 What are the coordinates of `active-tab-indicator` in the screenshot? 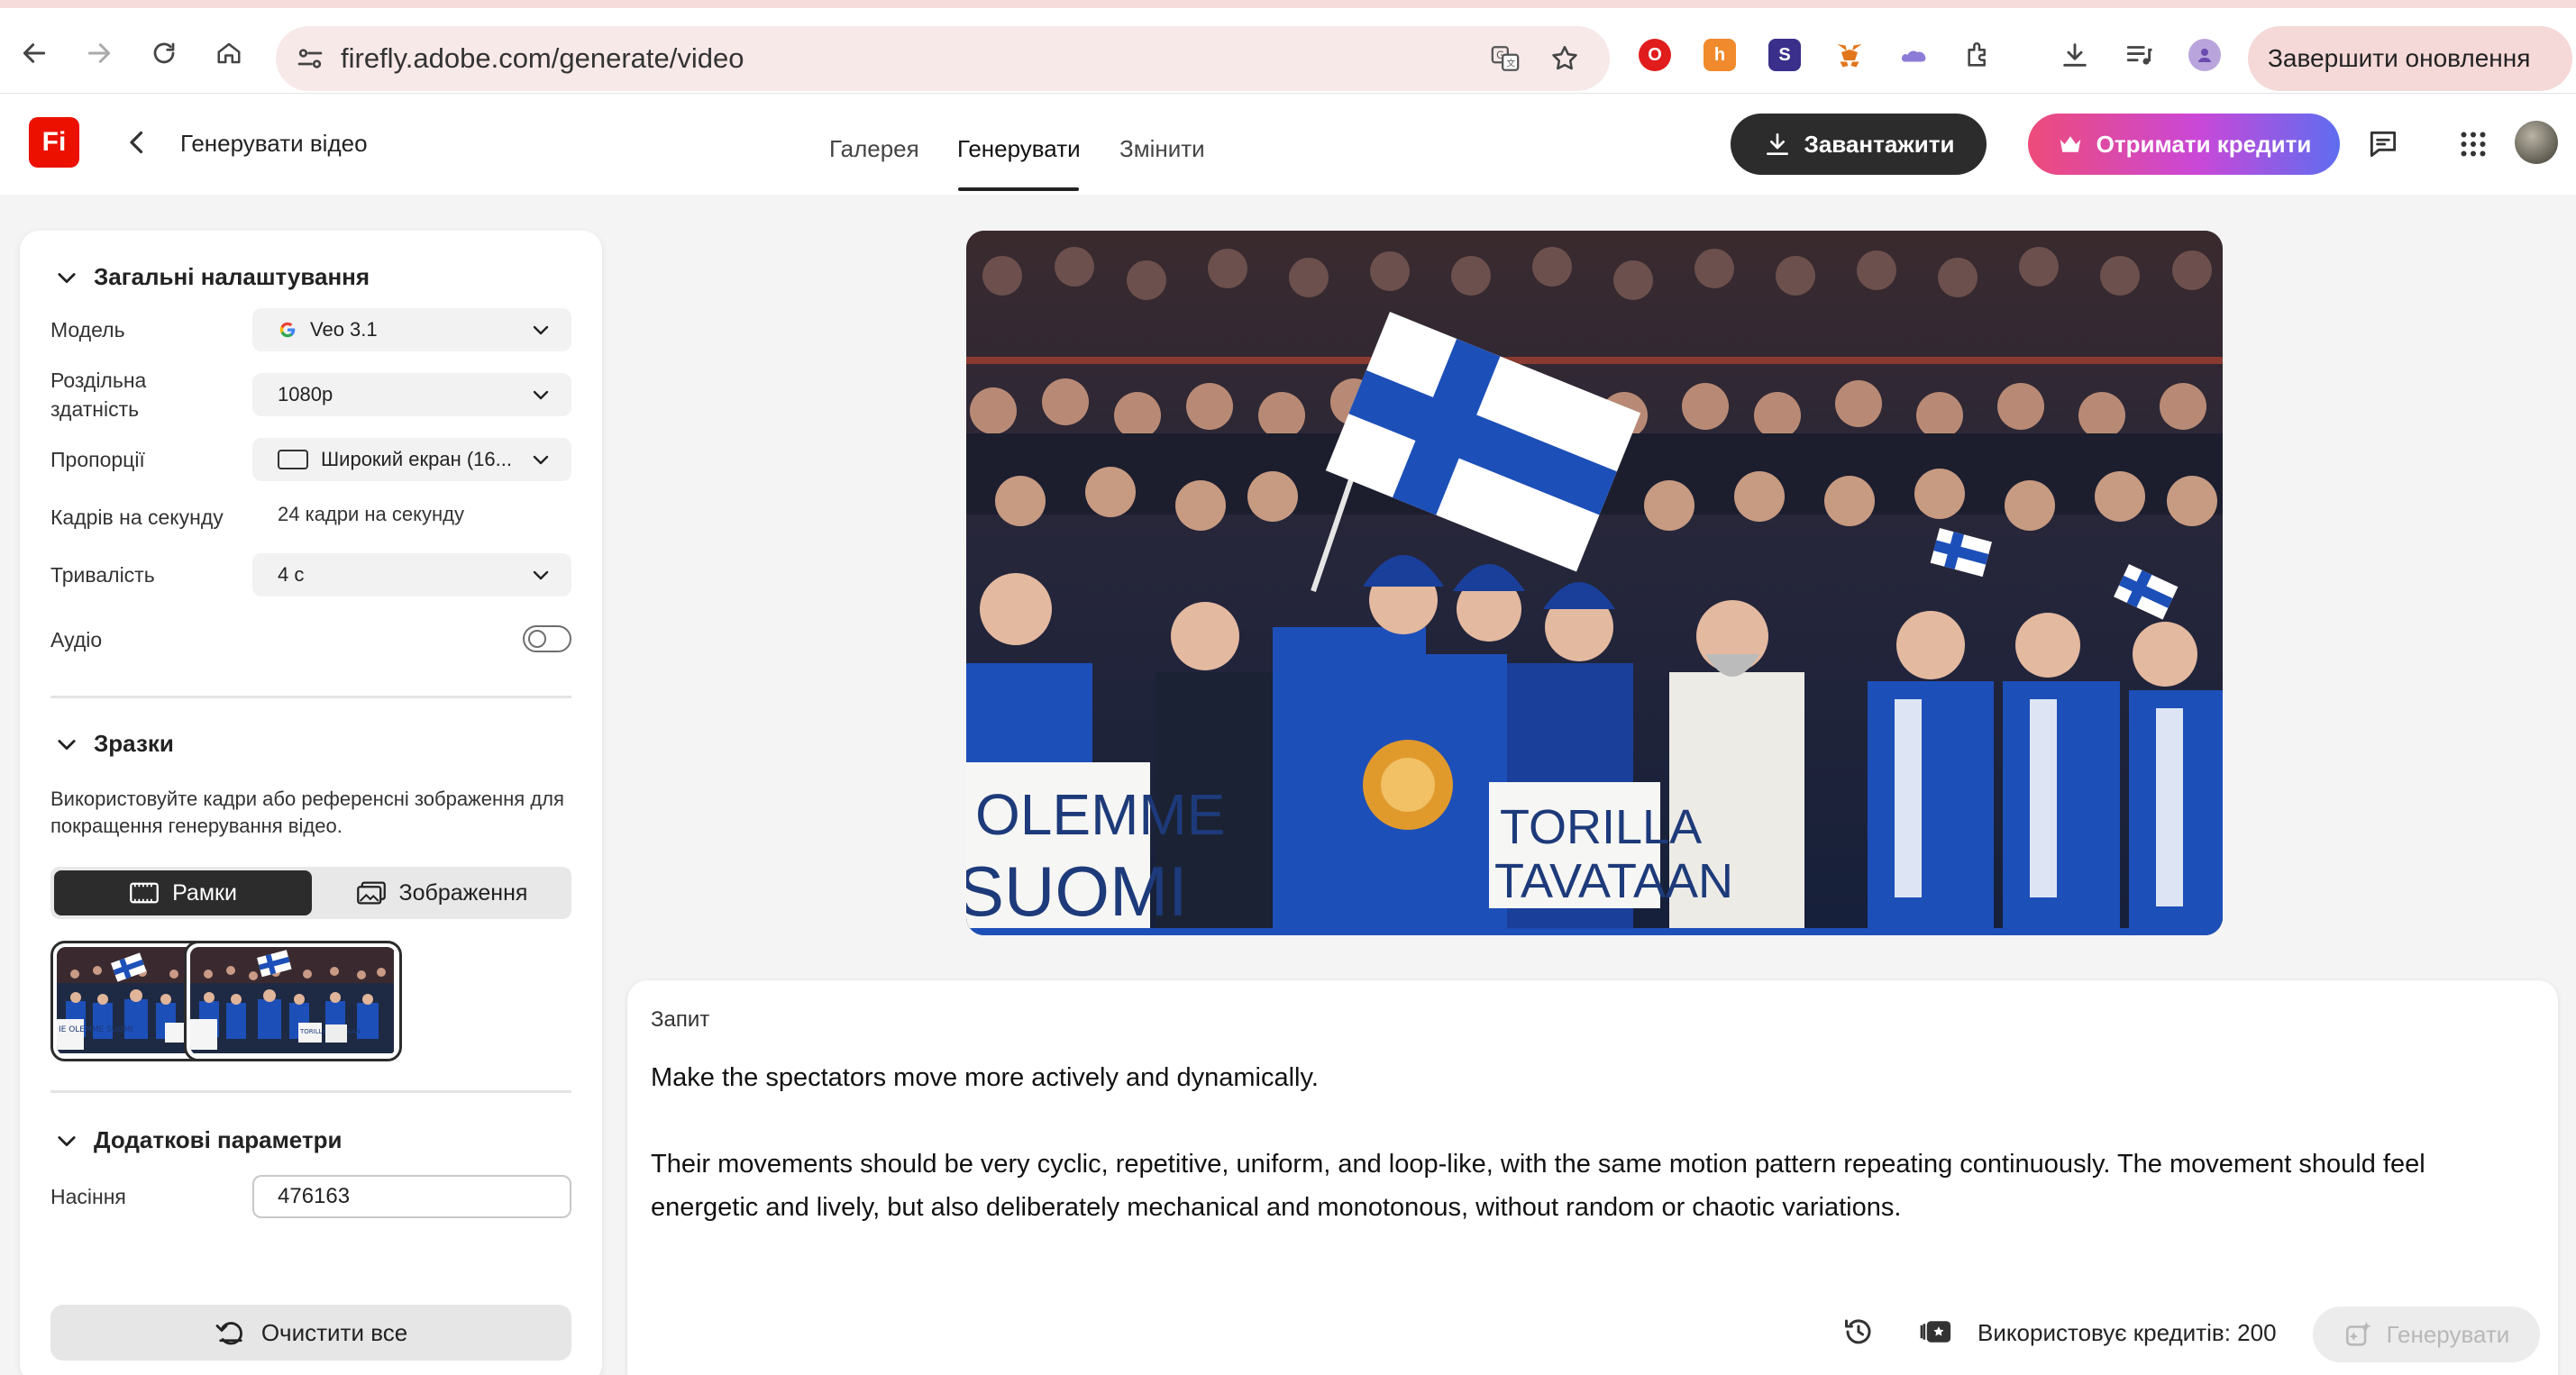 It's located at (1019, 189).